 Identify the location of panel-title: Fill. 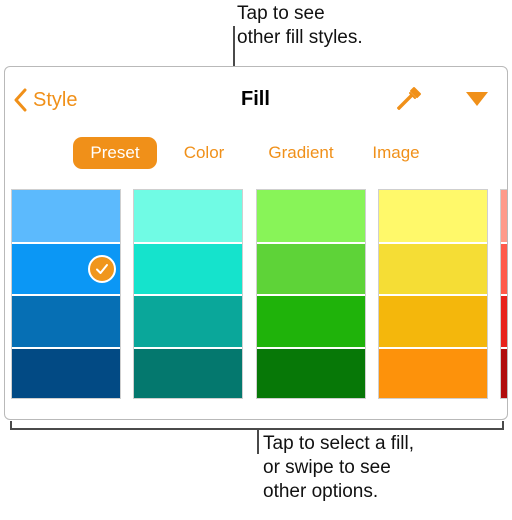
(255, 99).